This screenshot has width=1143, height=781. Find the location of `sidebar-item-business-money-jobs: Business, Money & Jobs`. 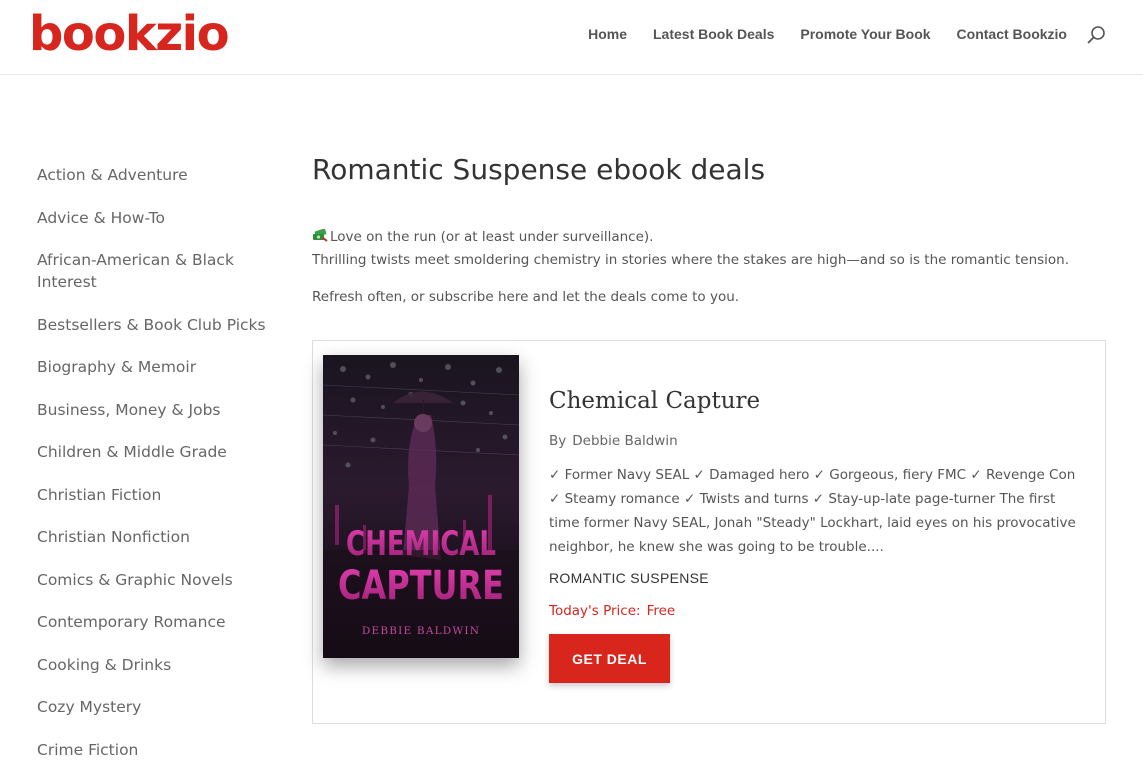

sidebar-item-business-money-jobs: Business, Money & Jobs is located at coordinates (157, 410).